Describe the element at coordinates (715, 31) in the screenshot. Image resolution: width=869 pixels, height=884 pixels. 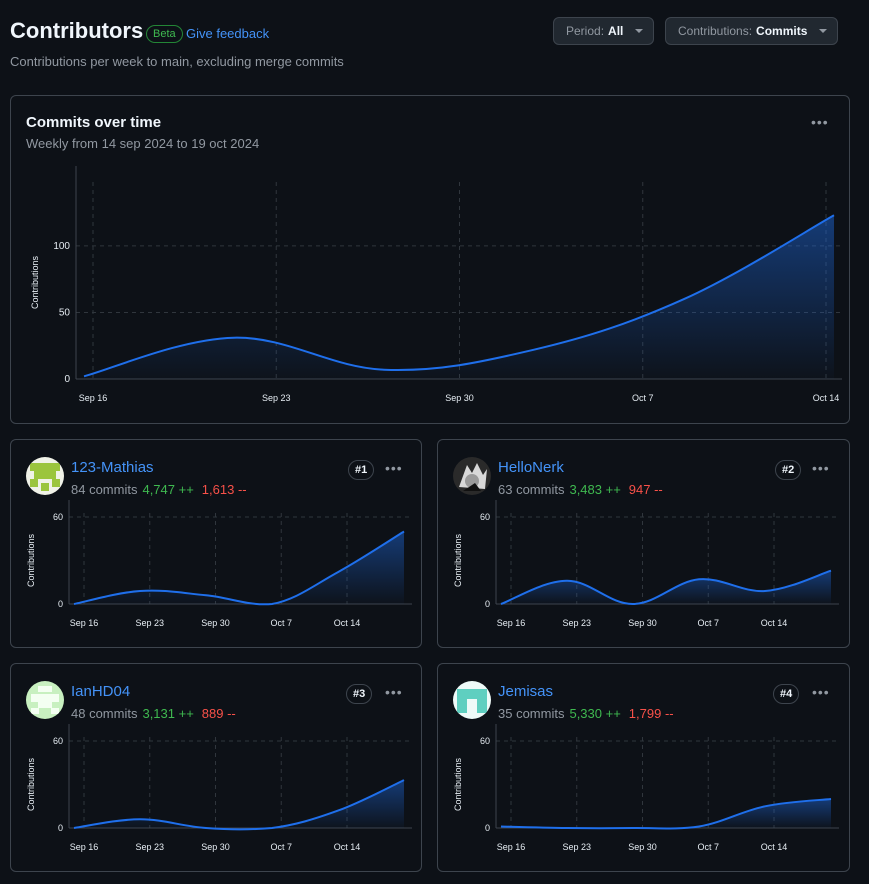
I see `contributions-label: Contributions:` at that location.